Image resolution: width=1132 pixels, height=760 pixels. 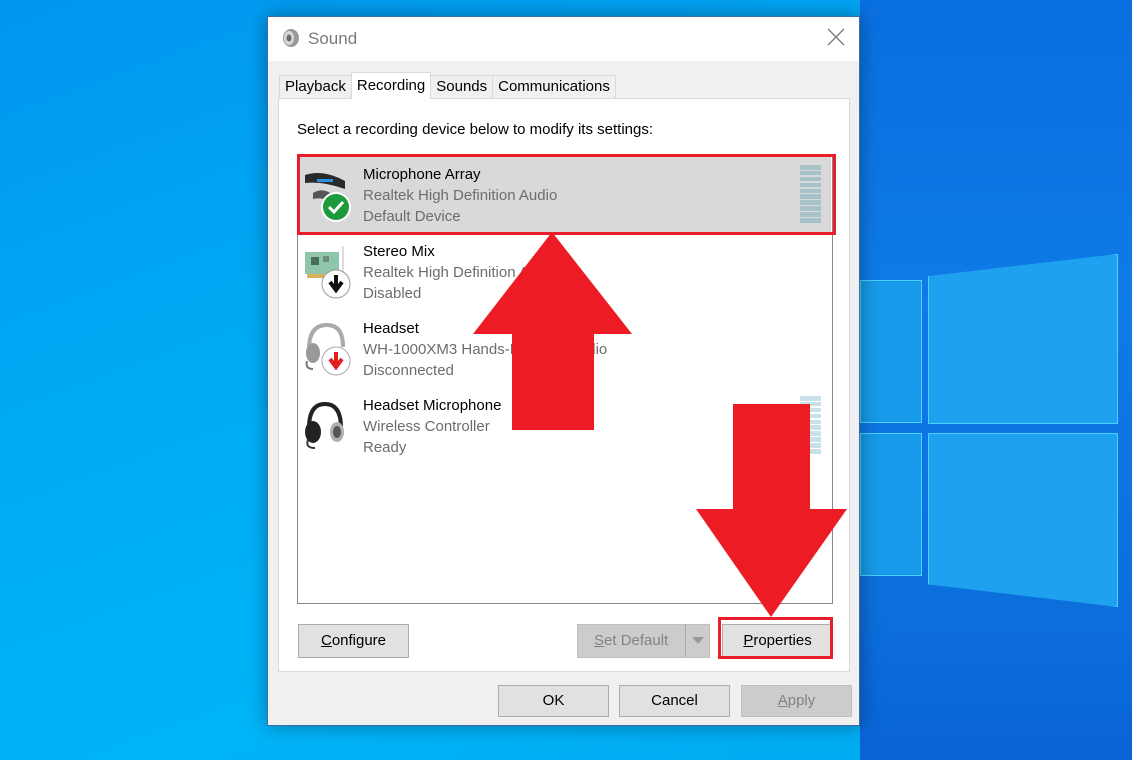 I want to click on tab-recording: Recording, so click(x=391, y=85).